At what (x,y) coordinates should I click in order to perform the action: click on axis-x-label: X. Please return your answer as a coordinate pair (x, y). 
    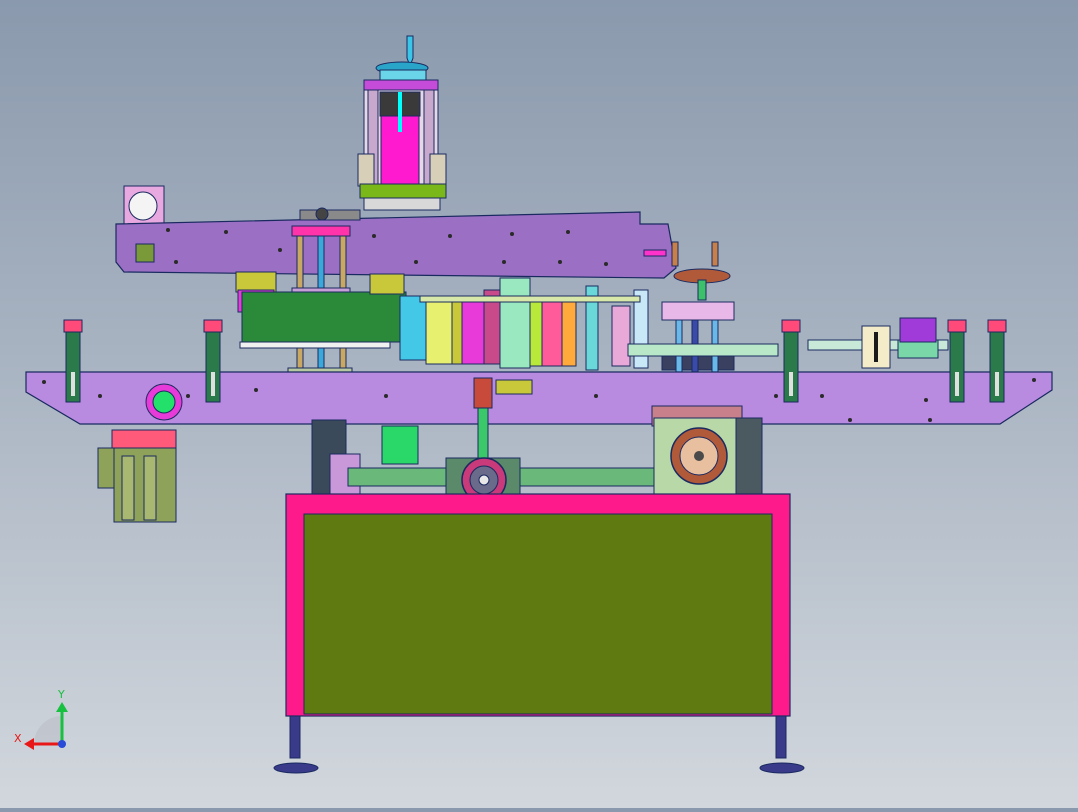
    Looking at the image, I should click on (18, 738).